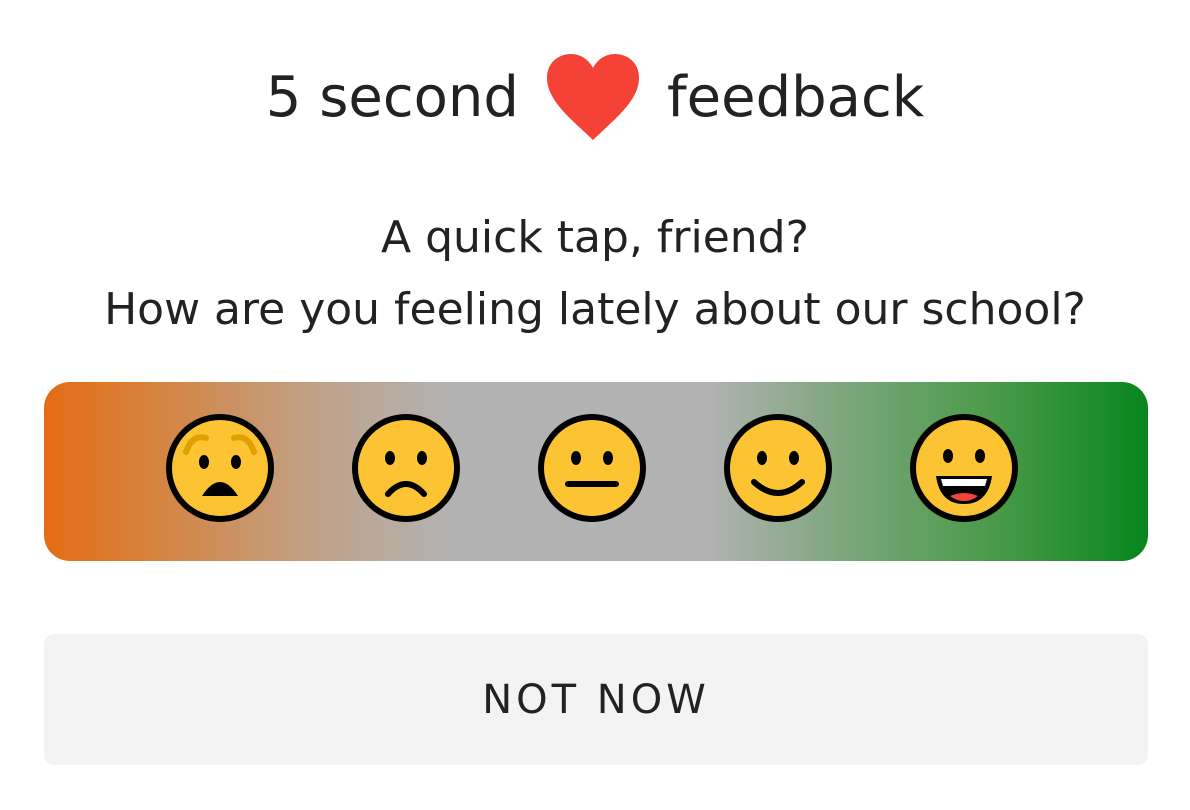  Describe the element at coordinates (595, 237) in the screenshot. I see `prompt-line-1: A quick tap, friend?` at that location.